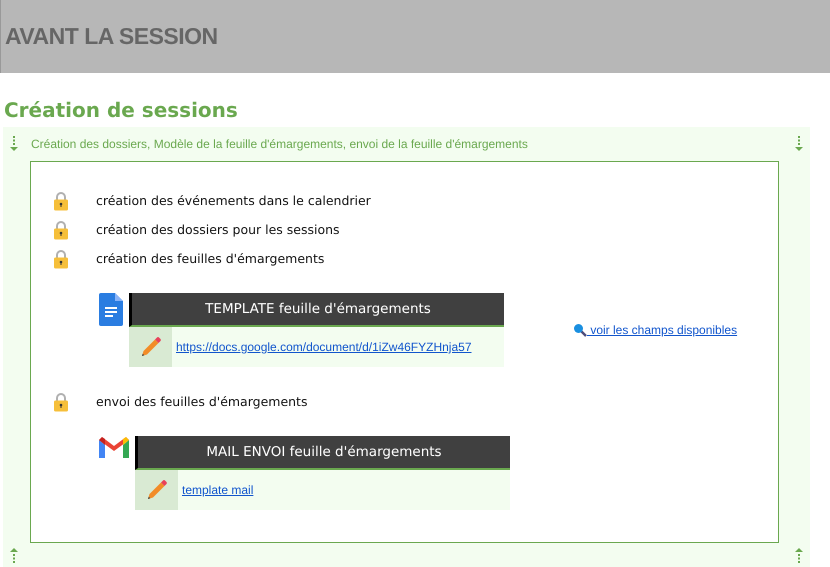 The width and height of the screenshot is (830, 567). What do you see at coordinates (218, 229) in the screenshot?
I see `task-label: création des dossiers pour les sessions` at bounding box center [218, 229].